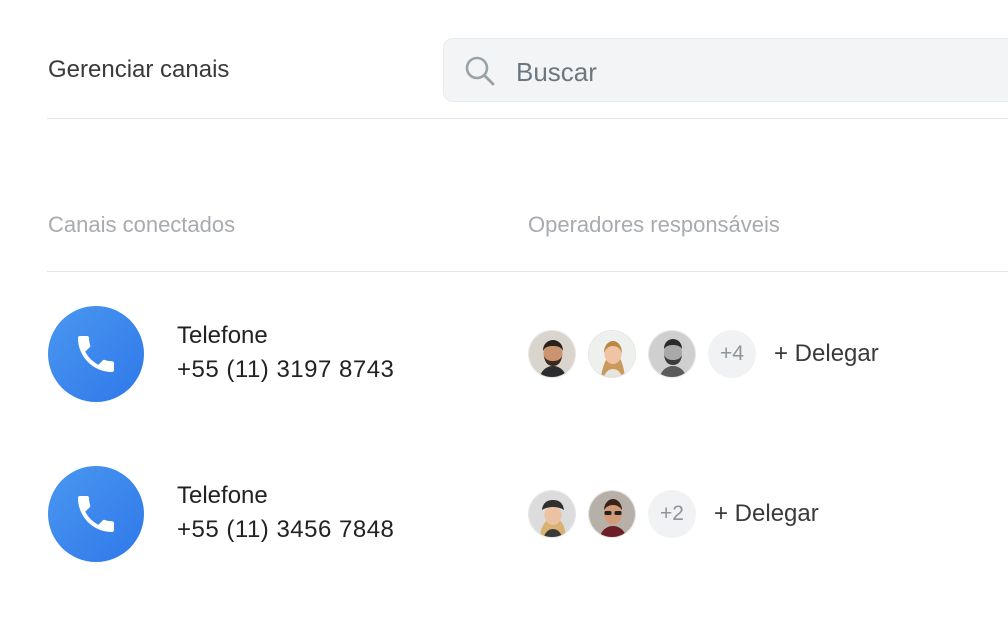 Image resolution: width=1008 pixels, height=620 pixels. What do you see at coordinates (480, 71) in the screenshot?
I see `search-icon` at bounding box center [480, 71].